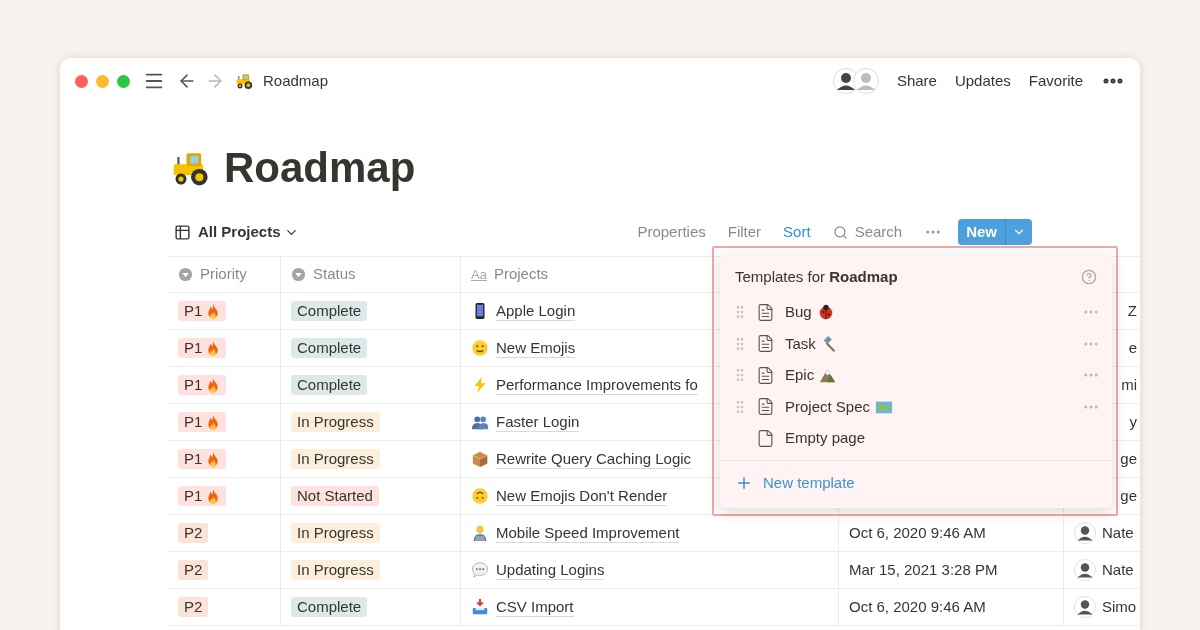  What do you see at coordinates (1089, 277) in the screenshot?
I see `help-icon` at bounding box center [1089, 277].